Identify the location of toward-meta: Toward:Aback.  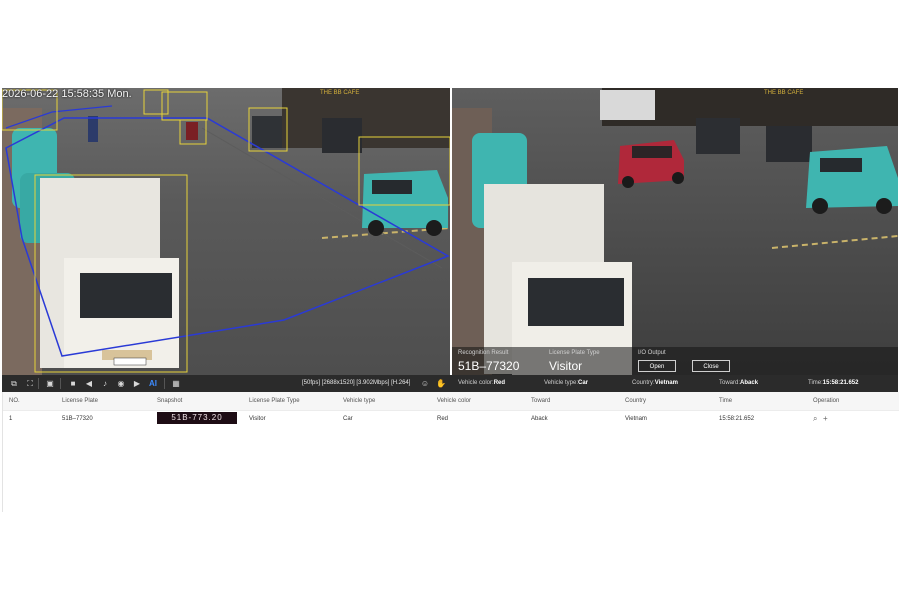
(739, 383).